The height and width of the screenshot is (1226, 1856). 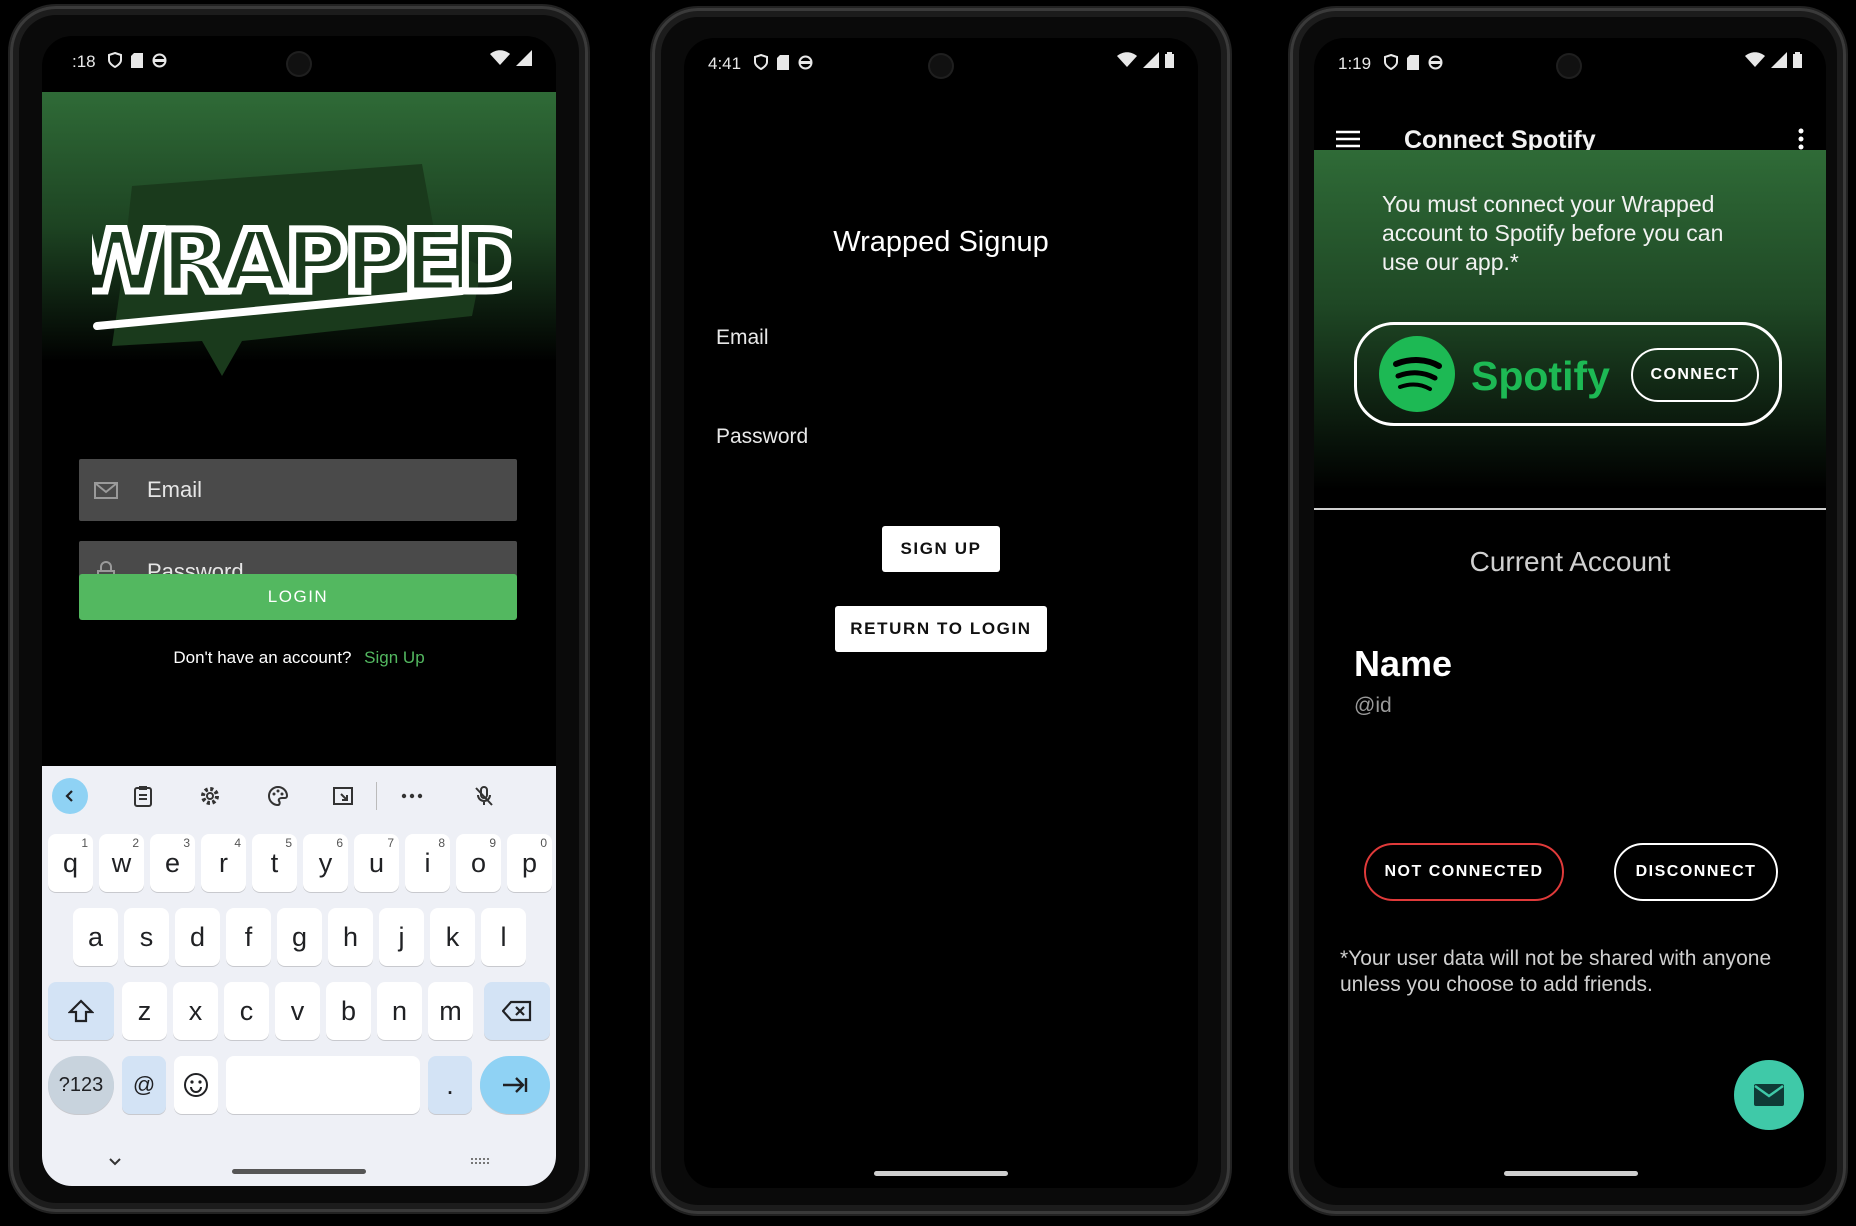 I want to click on key-o: o9, so click(x=478, y=863).